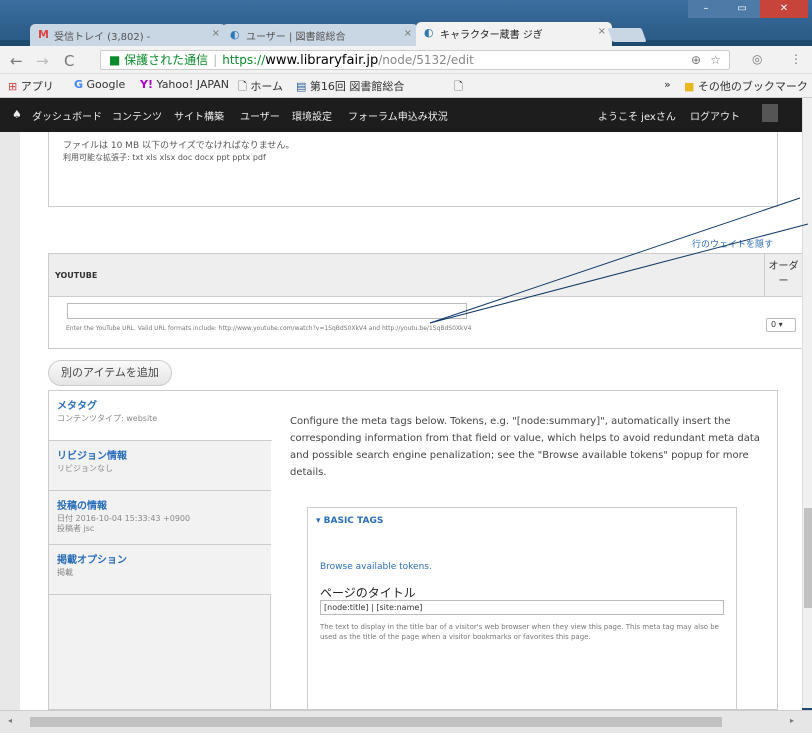 This screenshot has width=812, height=733. What do you see at coordinates (784, 9) in the screenshot?
I see `close-window-button: ✕` at bounding box center [784, 9].